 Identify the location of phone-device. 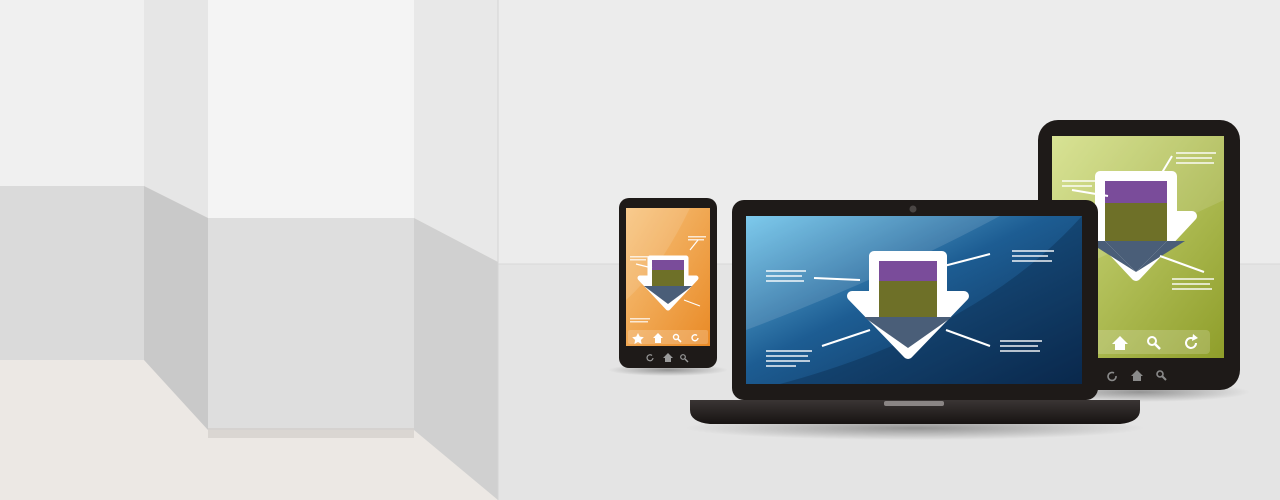
(668, 287).